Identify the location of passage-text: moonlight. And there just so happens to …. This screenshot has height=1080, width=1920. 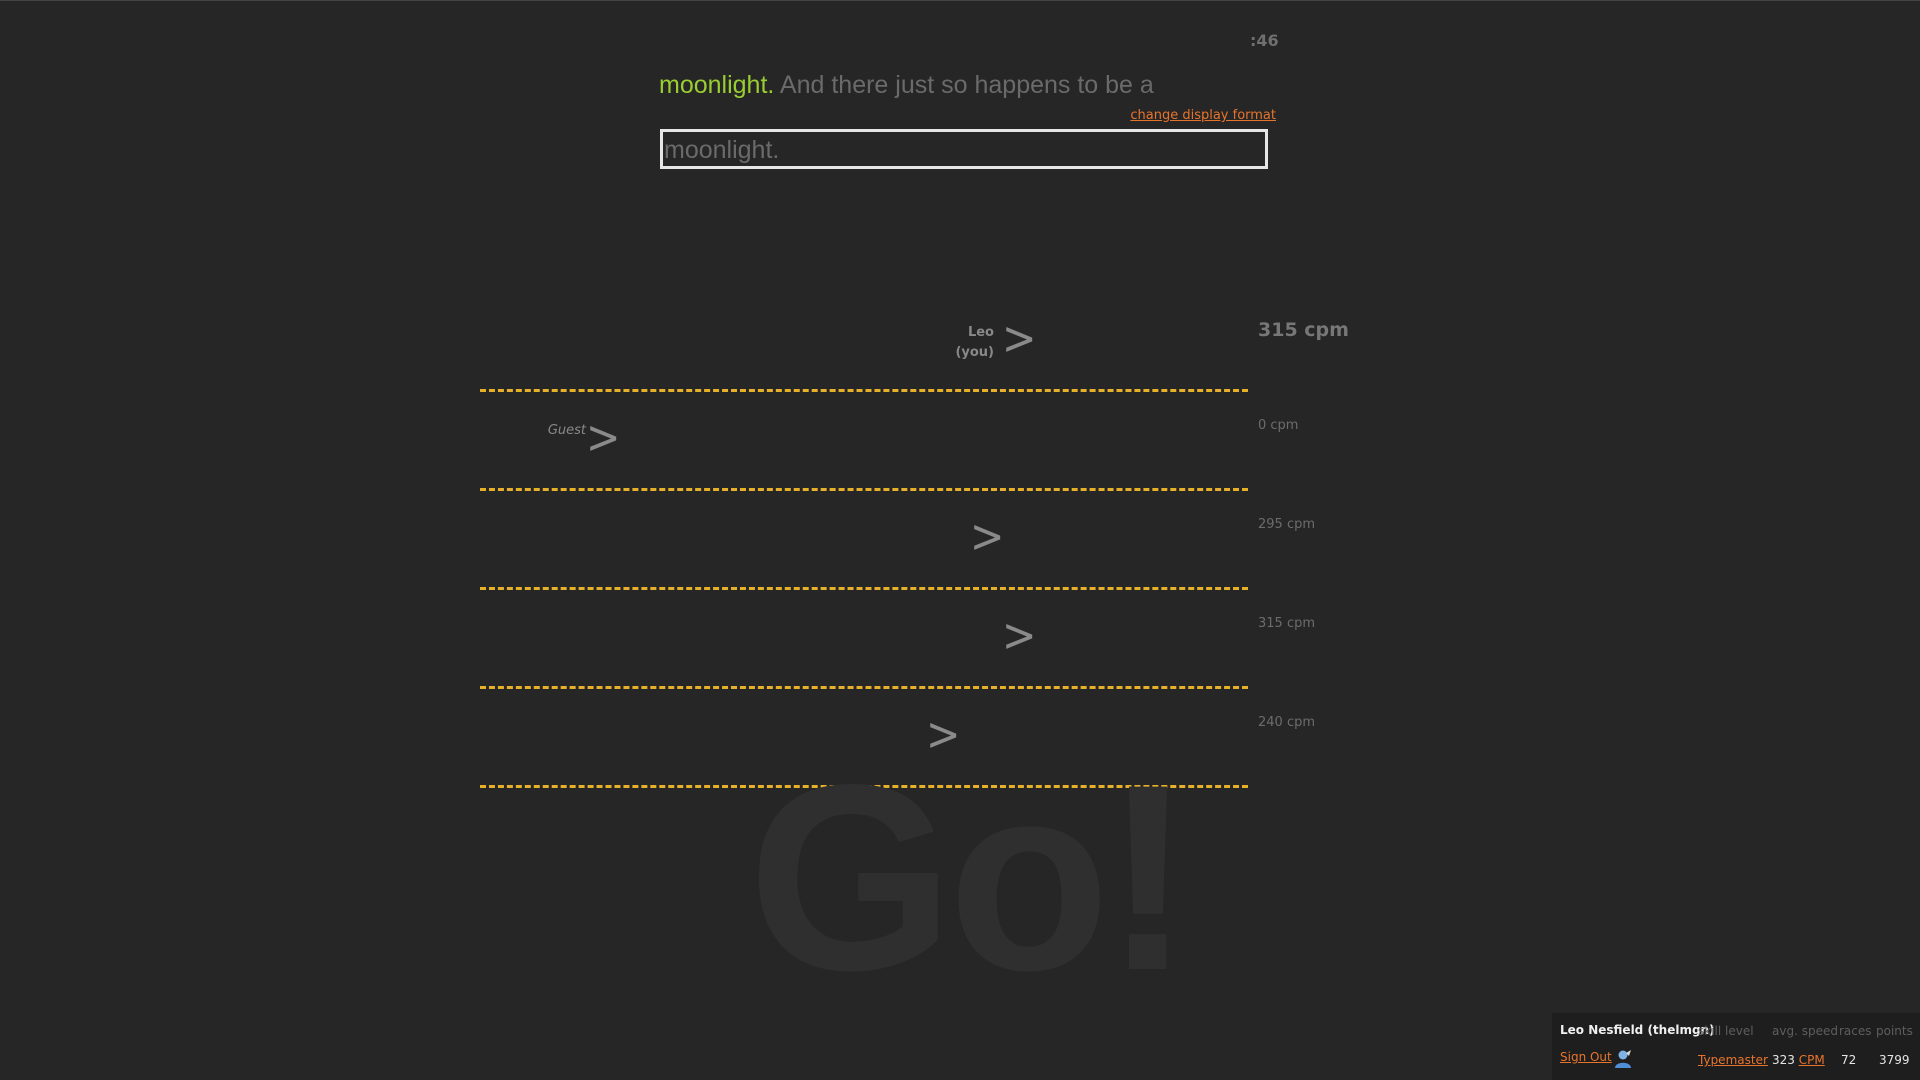
(906, 85).